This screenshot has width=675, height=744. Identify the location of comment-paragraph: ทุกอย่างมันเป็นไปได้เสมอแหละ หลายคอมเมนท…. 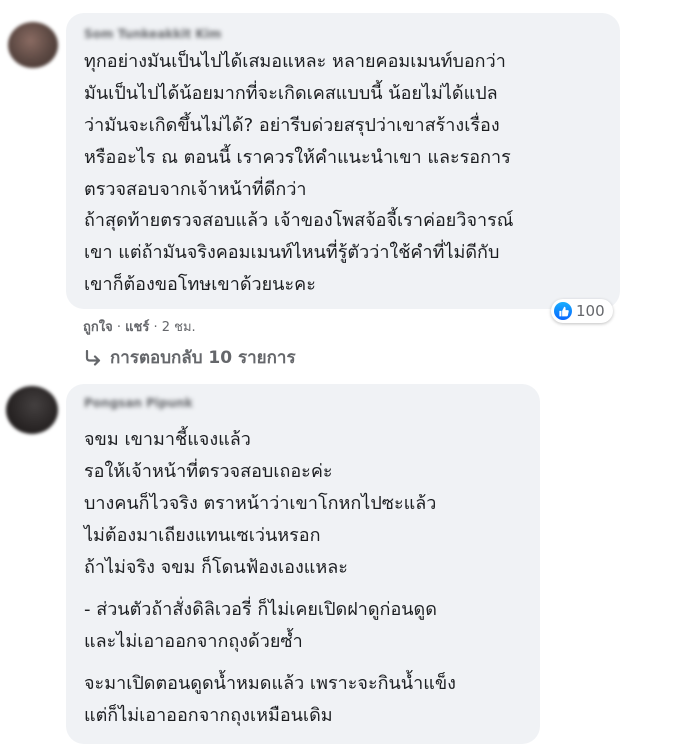
(297, 125).